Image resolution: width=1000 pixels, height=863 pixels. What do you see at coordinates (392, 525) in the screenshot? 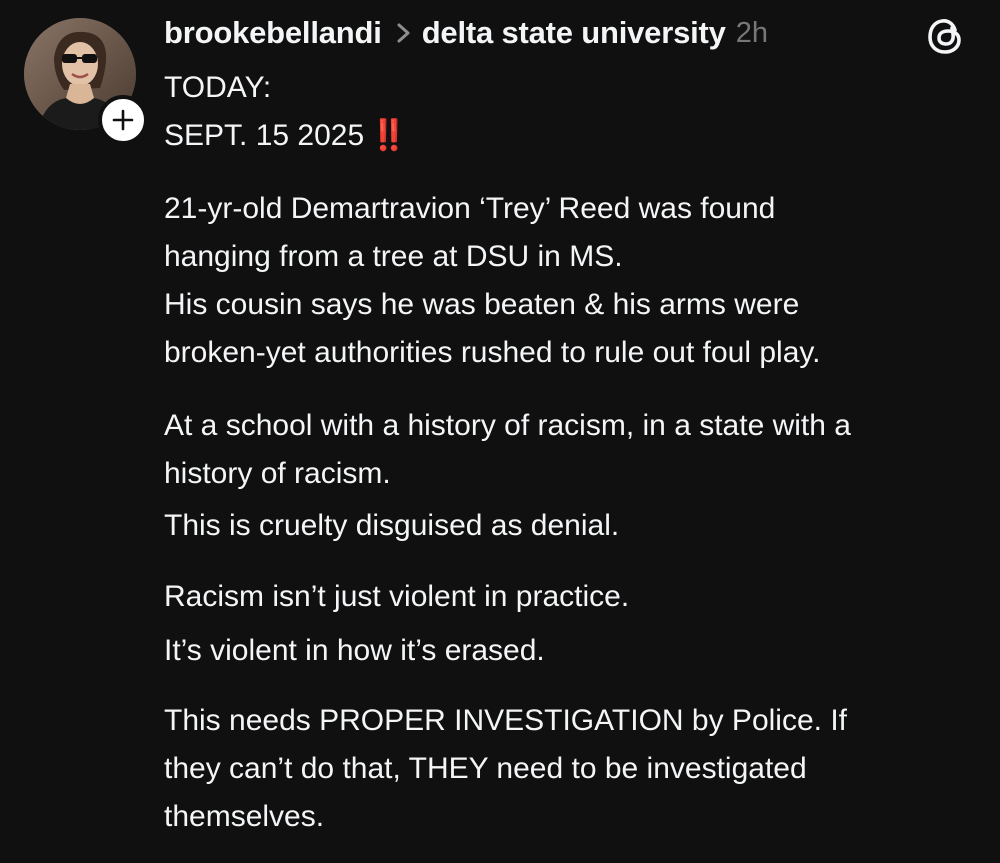
I see `text-line: This is cruelty disguised as denial.` at bounding box center [392, 525].